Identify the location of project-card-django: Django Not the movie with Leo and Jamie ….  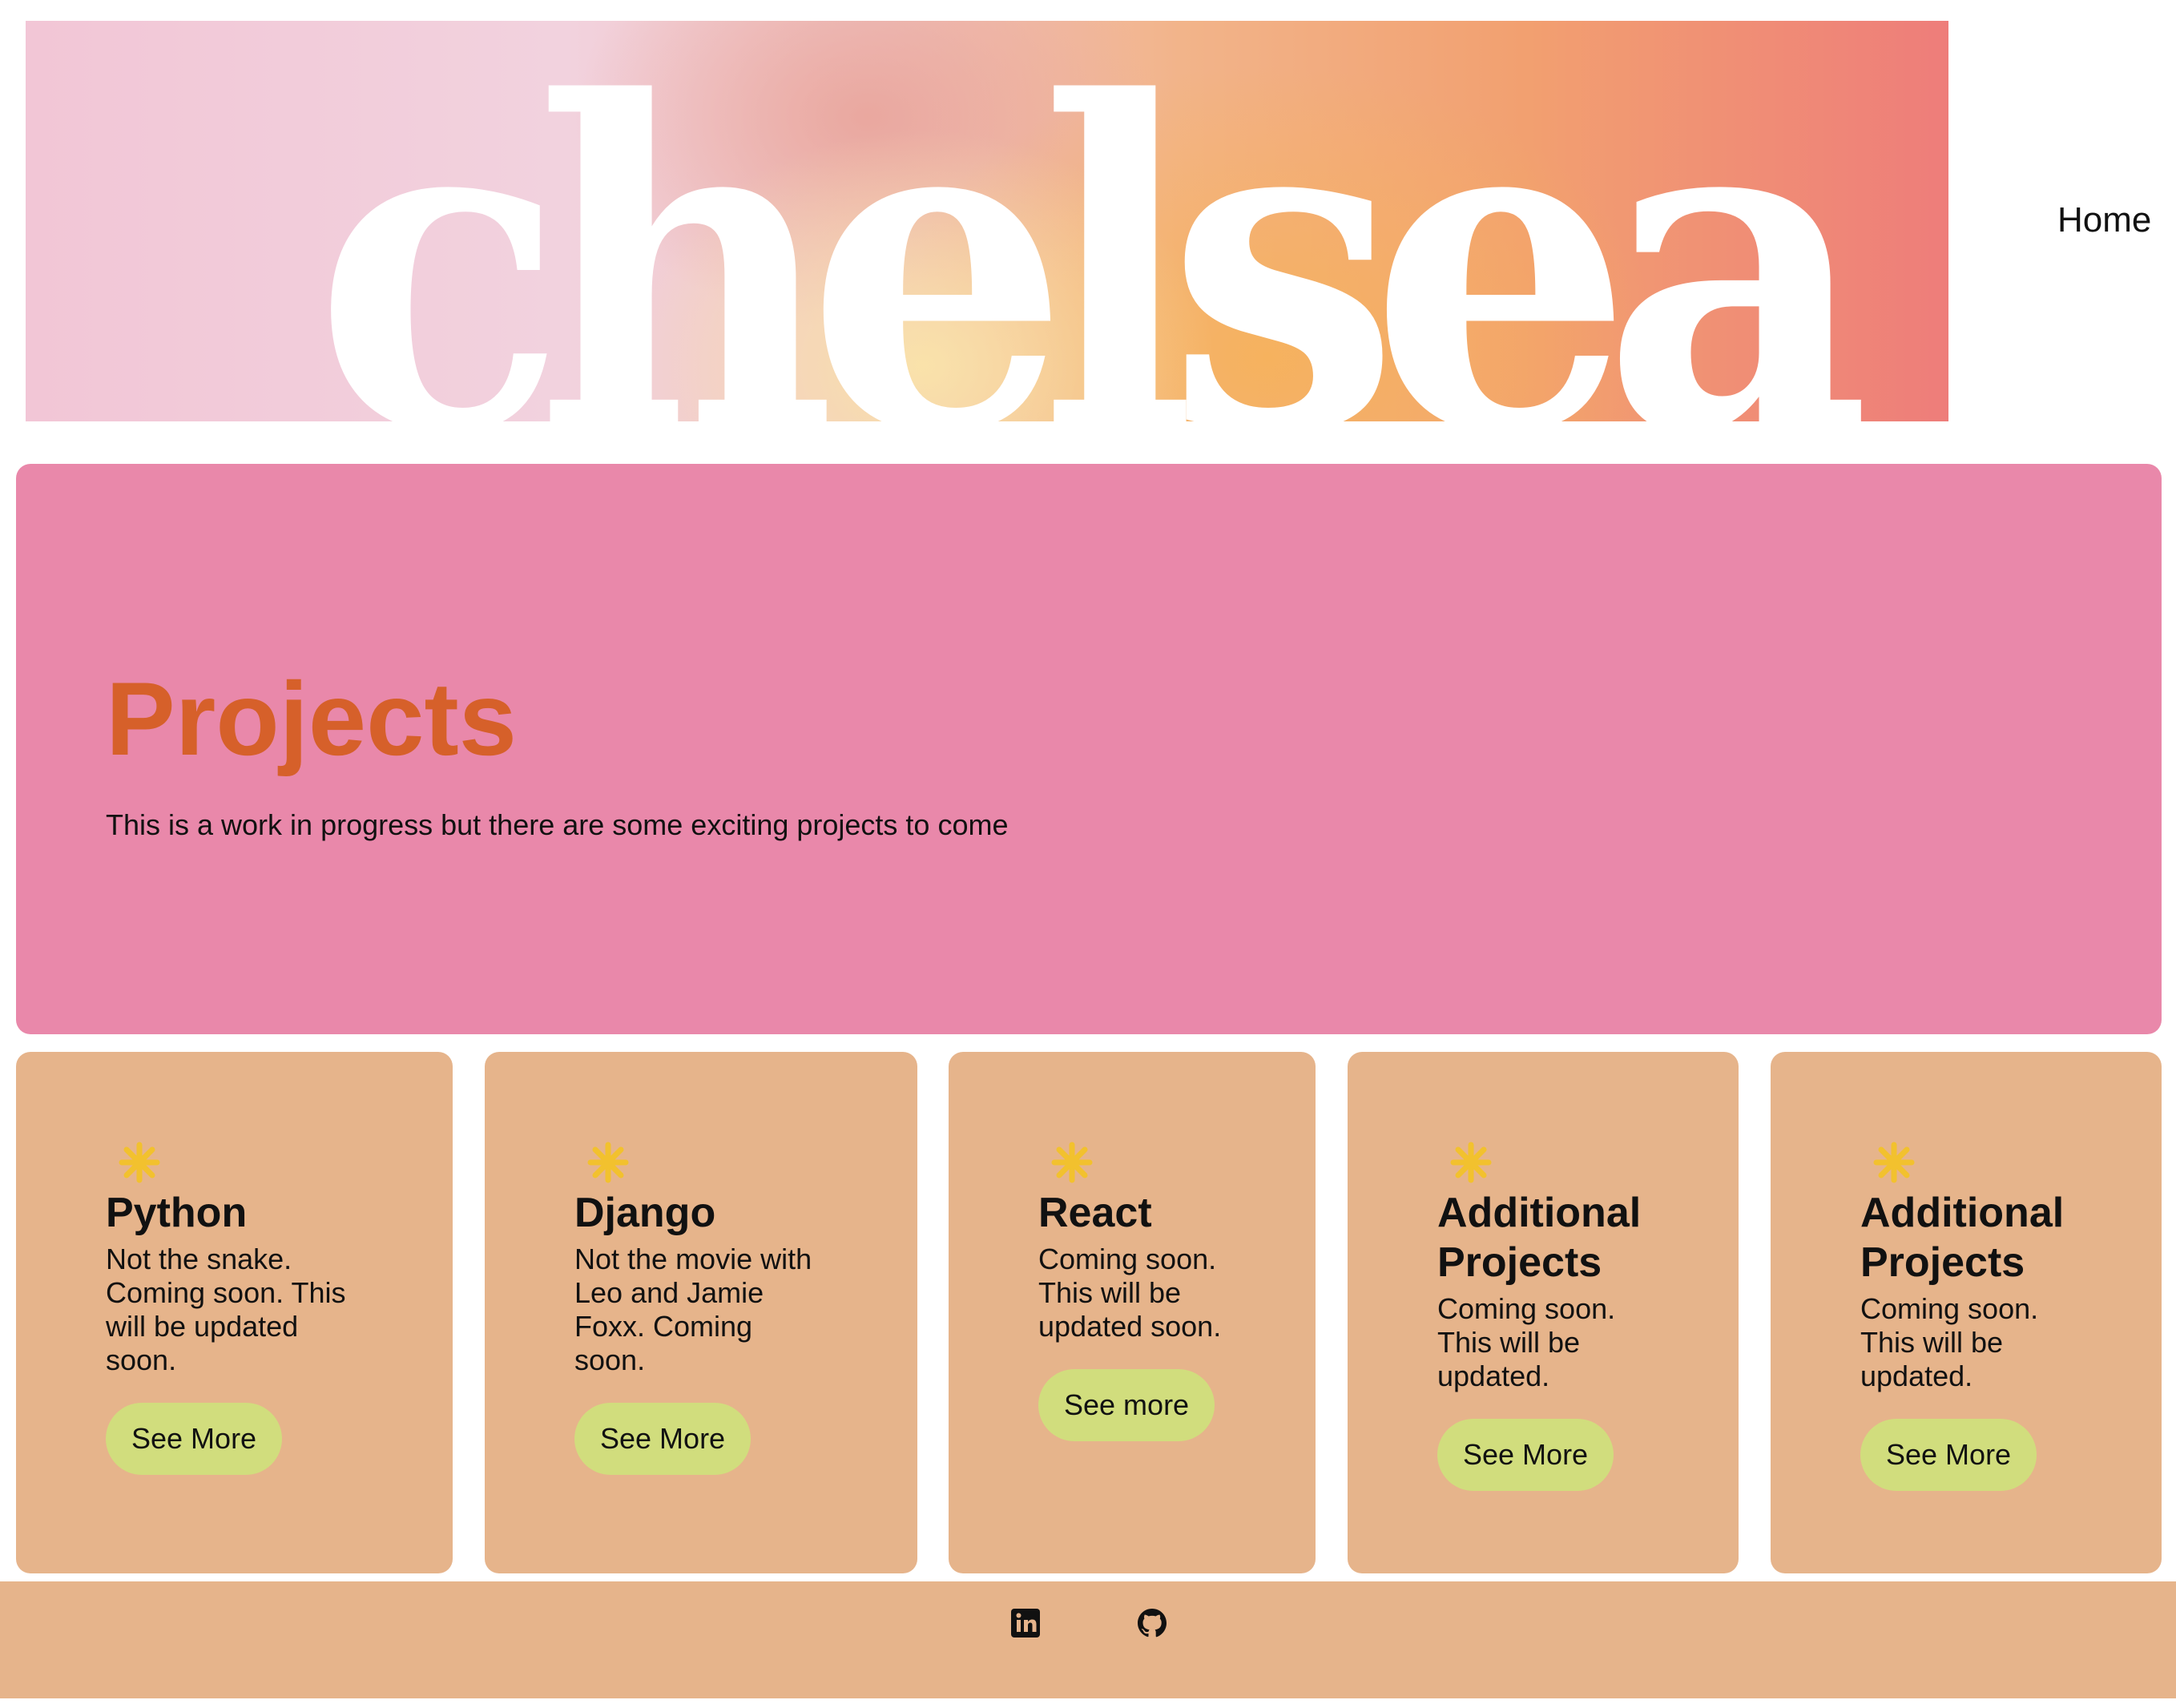
(701, 1313).